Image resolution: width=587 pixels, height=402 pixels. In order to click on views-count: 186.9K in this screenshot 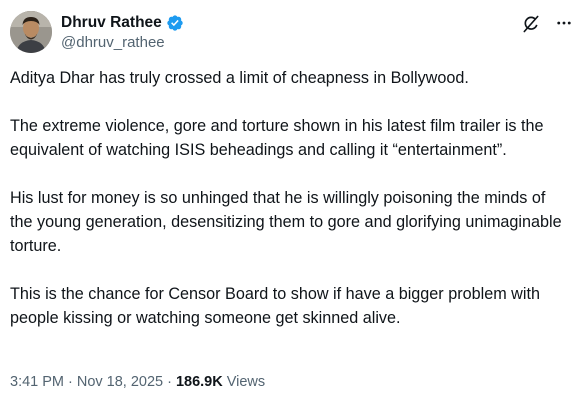, I will do `click(199, 382)`.